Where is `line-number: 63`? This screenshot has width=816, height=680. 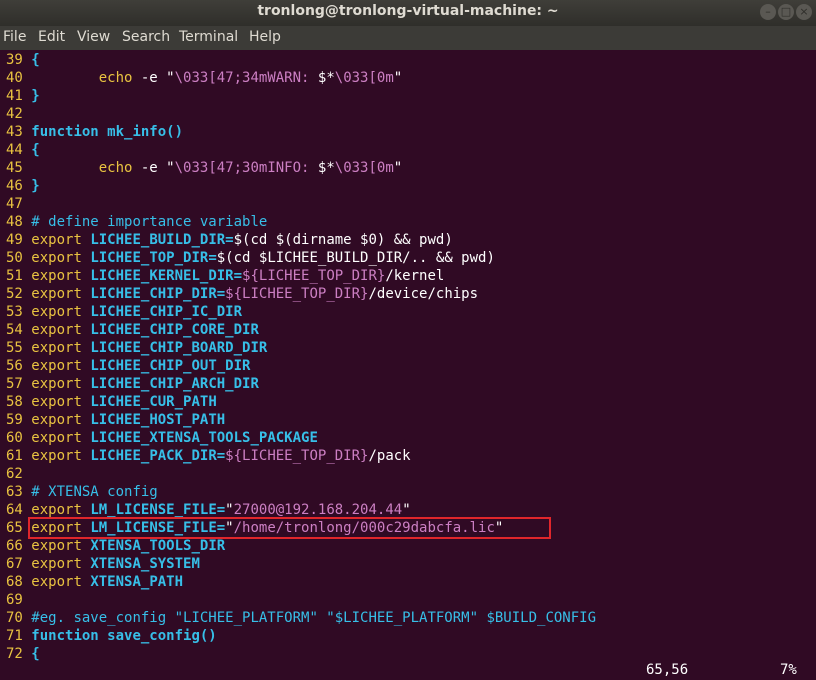
line-number: 63 is located at coordinates (14, 492).